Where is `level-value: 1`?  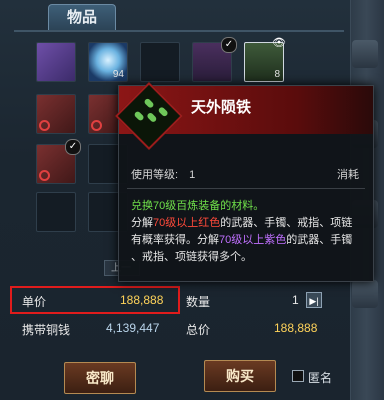 level-value: 1 is located at coordinates (192, 175).